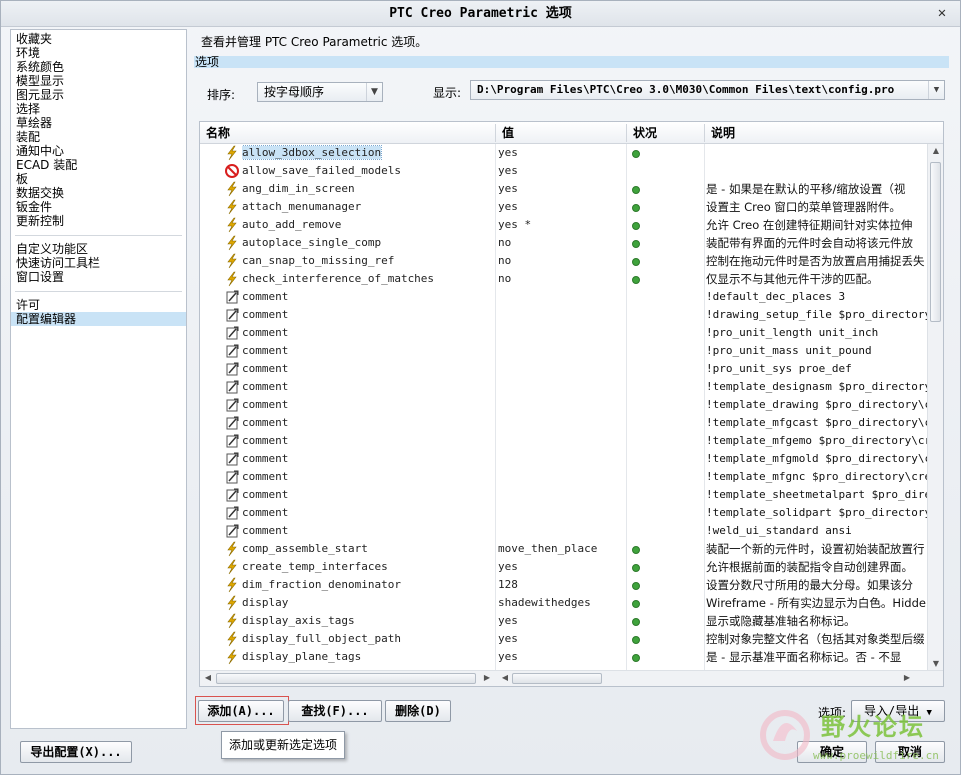 This screenshot has height=775, width=961. What do you see at coordinates (98, 207) in the screenshot?
I see `nav-item: 钣金件` at bounding box center [98, 207].